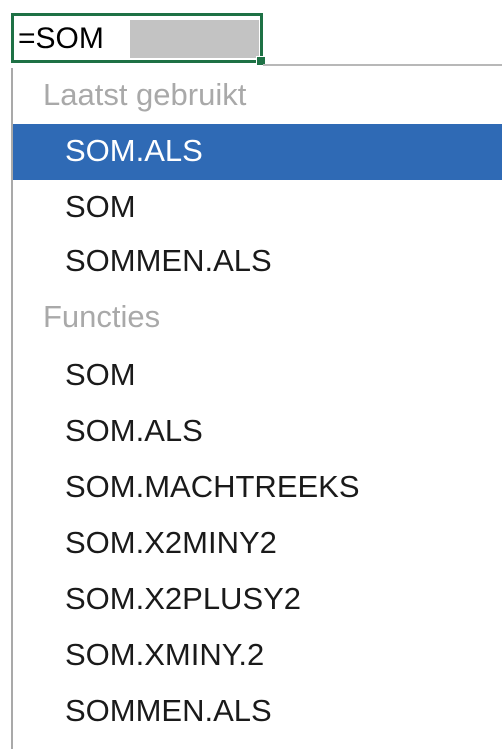 The image size is (502, 749). What do you see at coordinates (257, 487) in the screenshot?
I see `list-item-function-som-machtreeks: SOM.MACHTREEKS` at bounding box center [257, 487].